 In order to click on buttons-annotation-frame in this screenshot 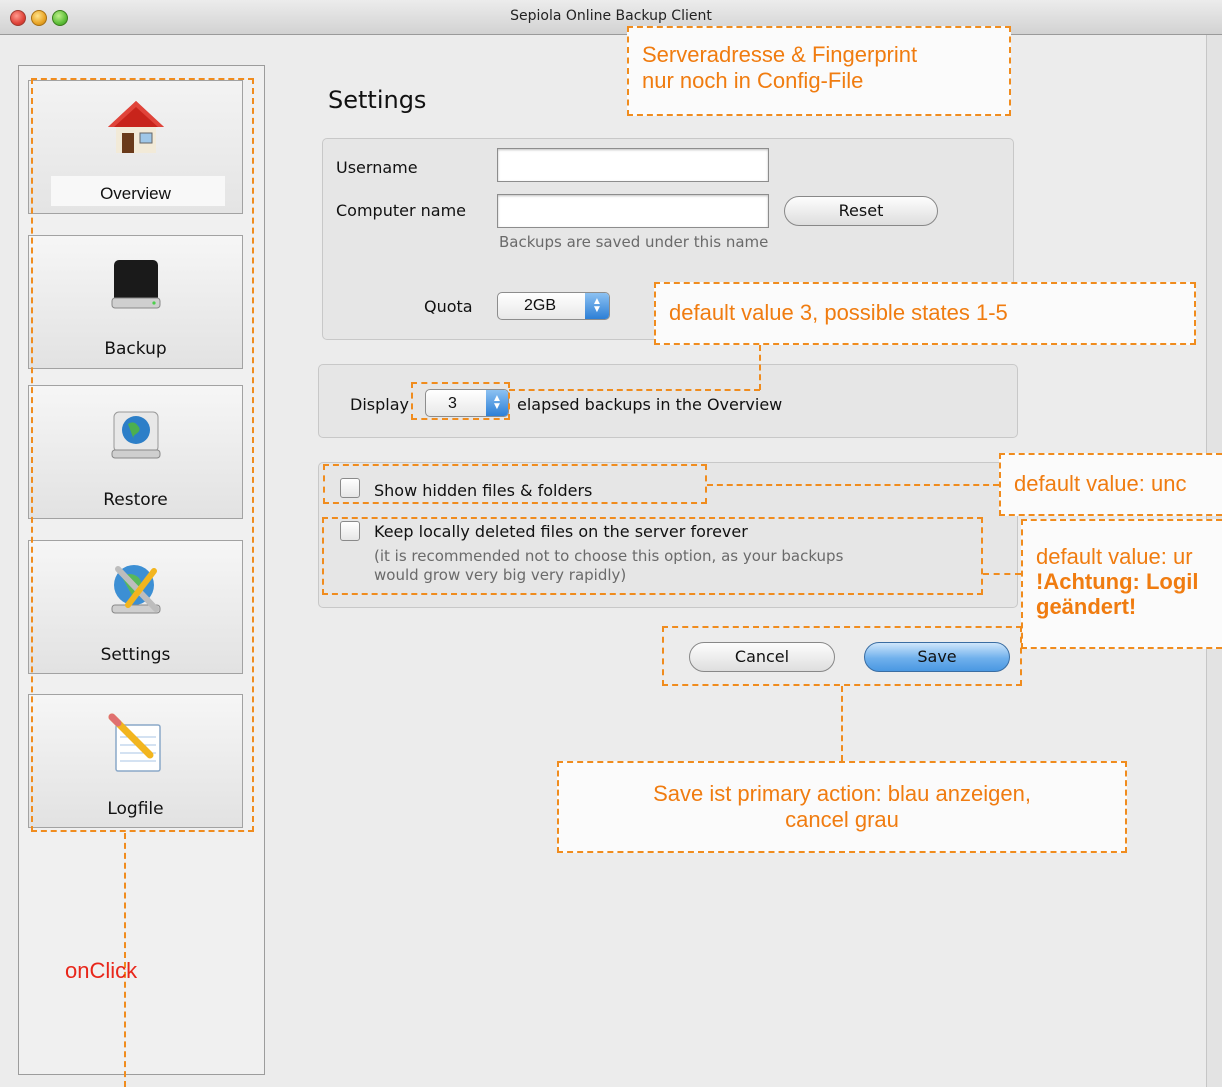, I will do `click(842, 656)`.